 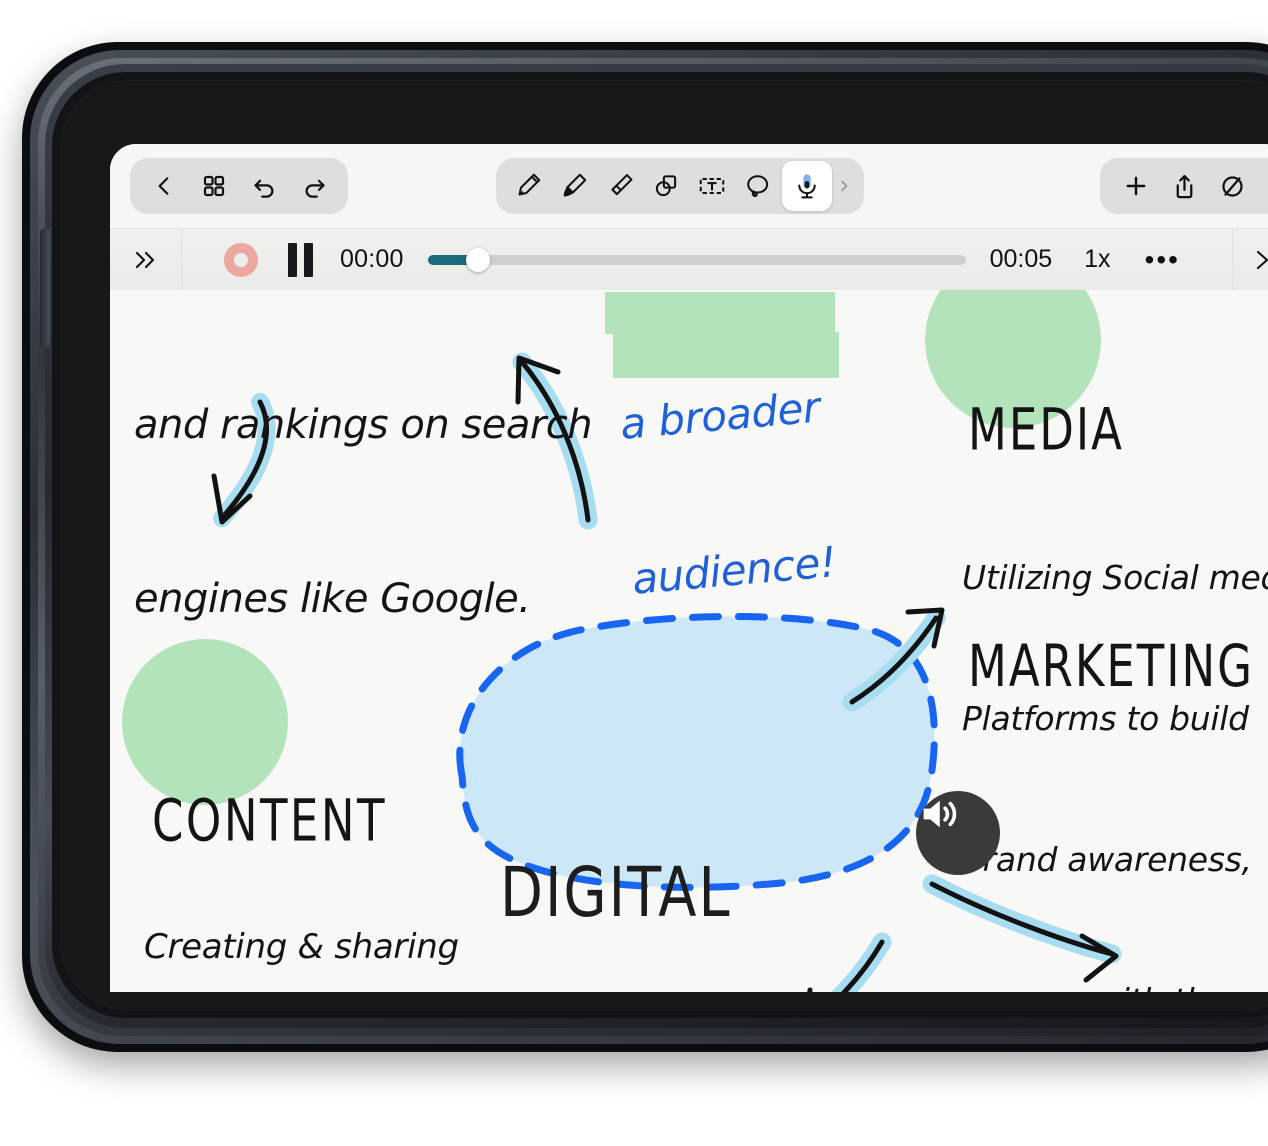 I want to click on no-edit-button, so click(x=1232, y=186).